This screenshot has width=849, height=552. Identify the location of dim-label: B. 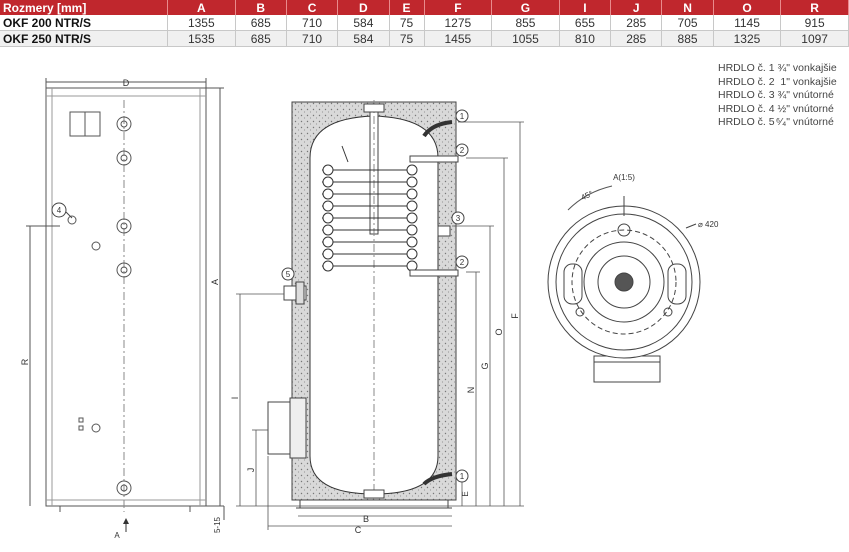
(366, 519).